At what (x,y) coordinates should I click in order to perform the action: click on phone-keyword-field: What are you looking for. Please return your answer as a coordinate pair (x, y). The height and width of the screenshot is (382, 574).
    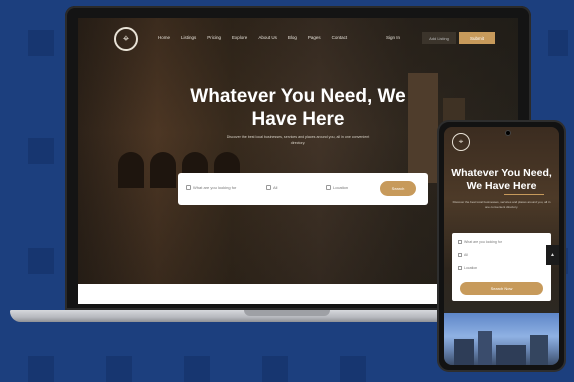
    Looking at the image, I should click on (480, 242).